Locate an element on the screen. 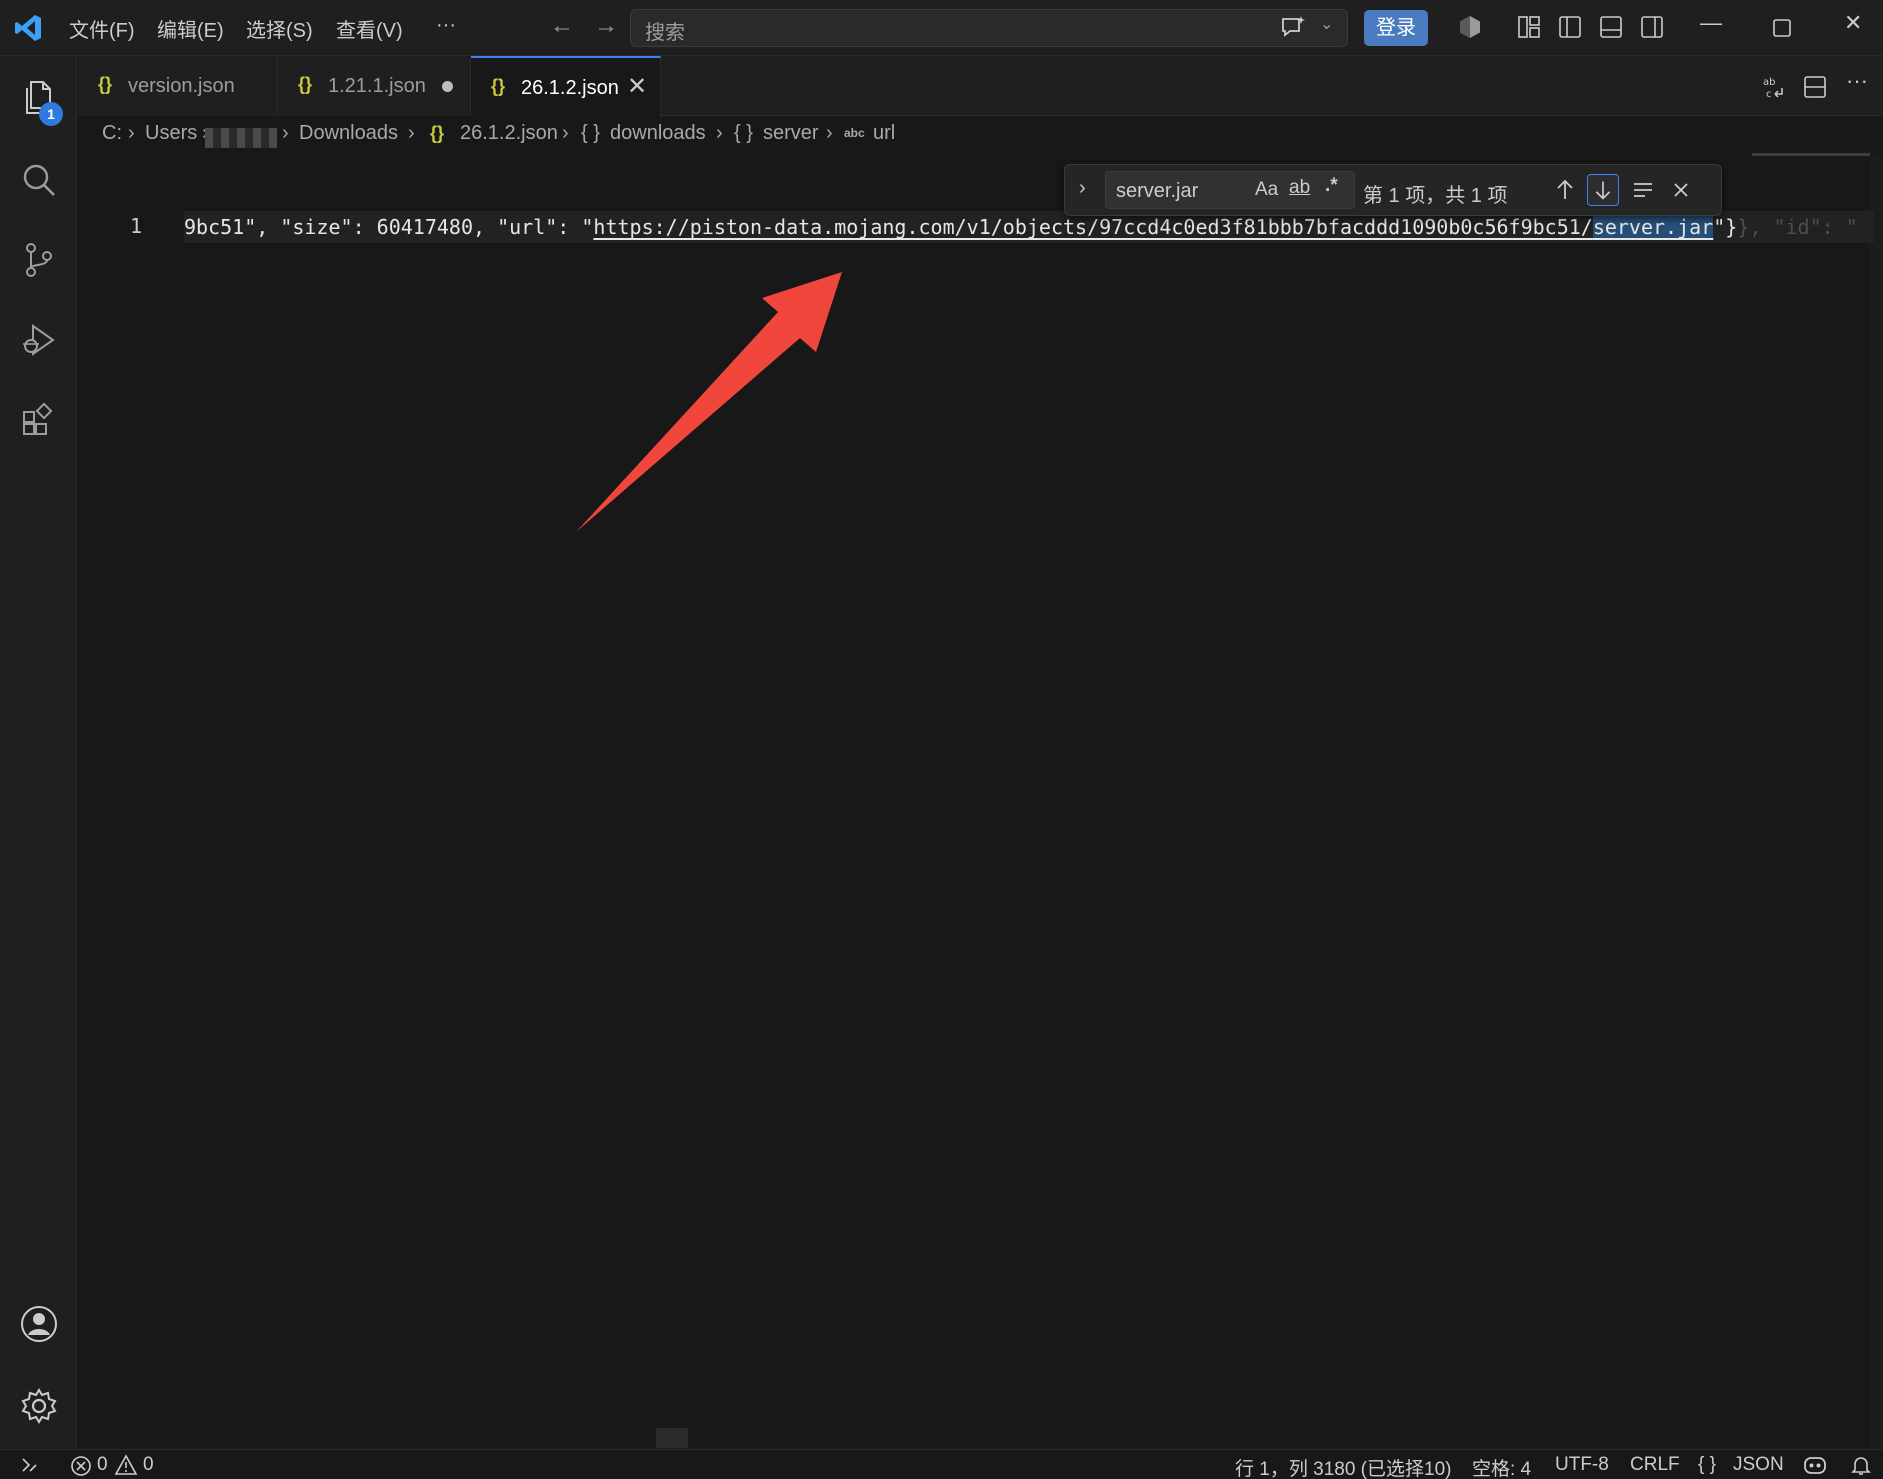 This screenshot has height=1479, width=1883. menu-more: ··· is located at coordinates (446, 25).